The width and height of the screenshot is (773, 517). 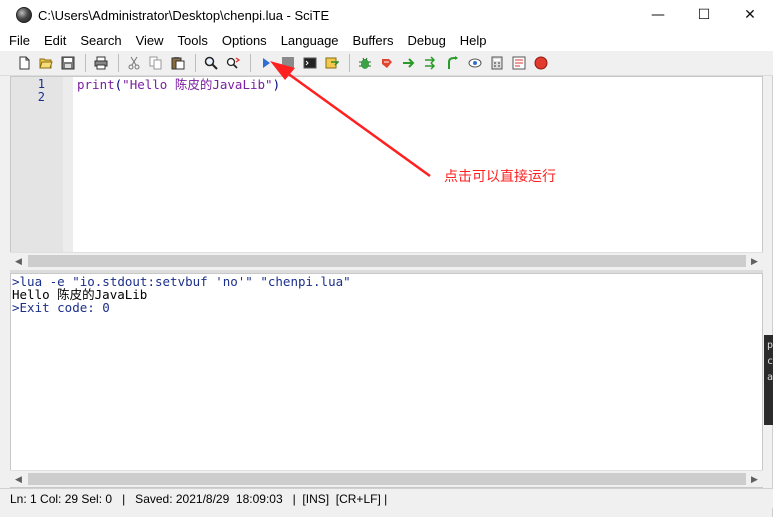 I want to click on close-button: ✕, so click(x=750, y=15).